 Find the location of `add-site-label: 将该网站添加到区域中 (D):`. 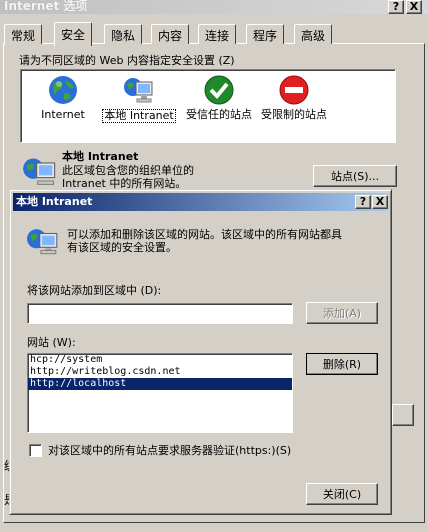

add-site-label: 将该网站添加到区域中 (D): is located at coordinates (94, 290).